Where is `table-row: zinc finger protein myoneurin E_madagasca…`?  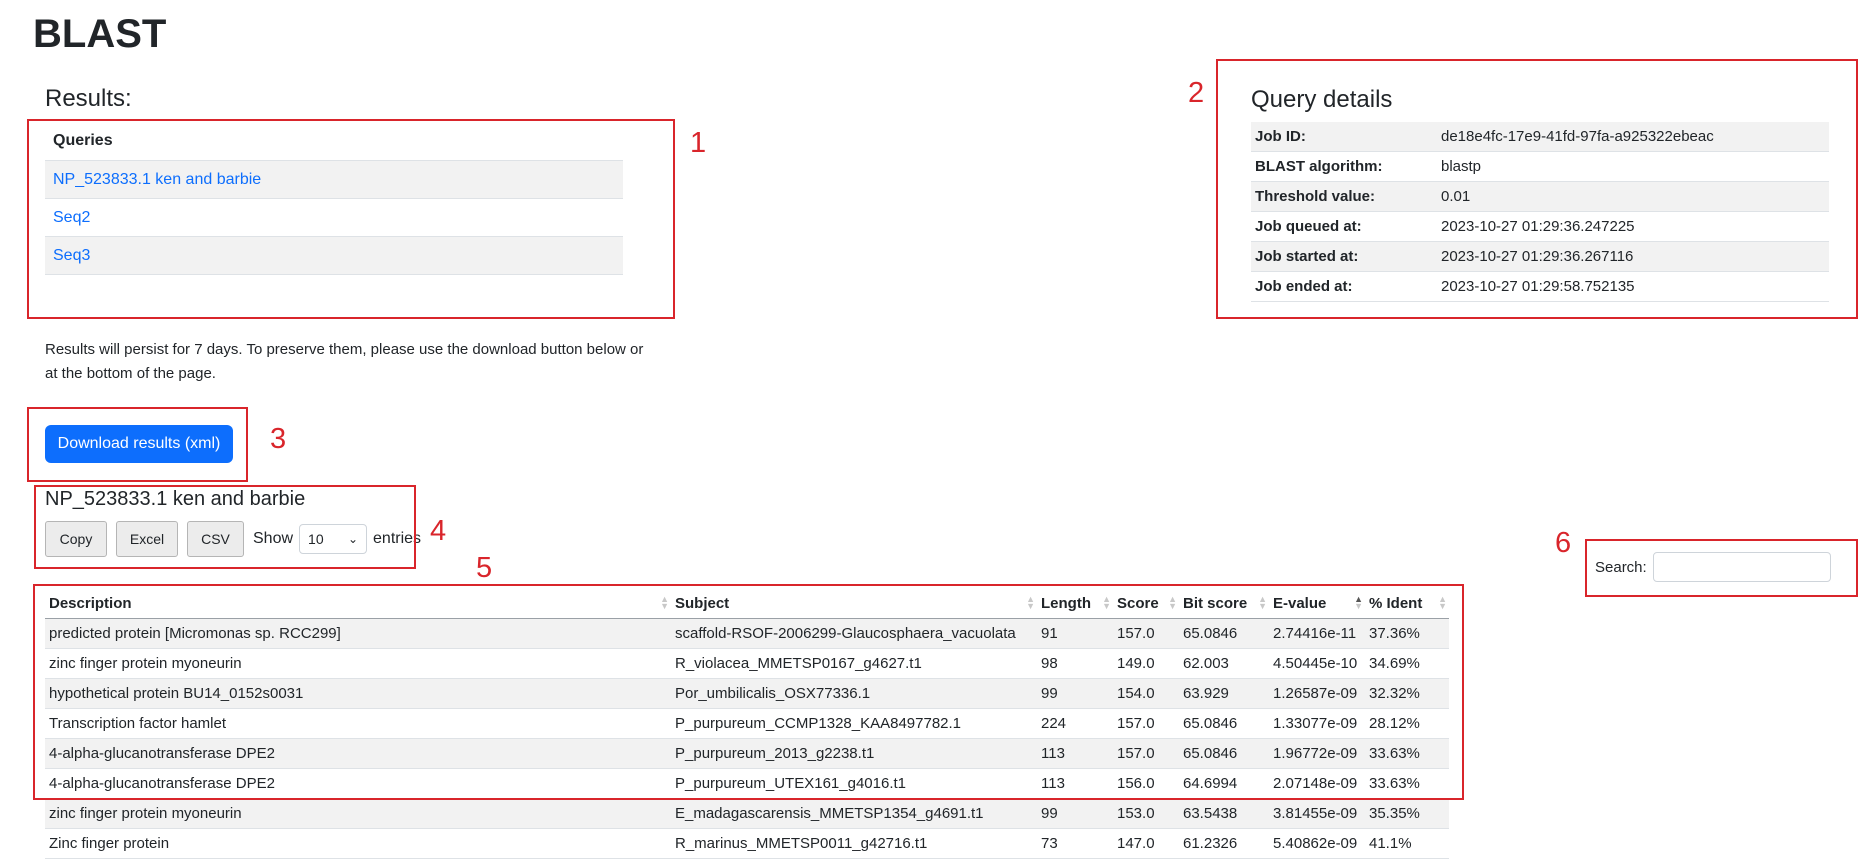 table-row: zinc finger protein myoneurin E_madagasca… is located at coordinates (747, 813).